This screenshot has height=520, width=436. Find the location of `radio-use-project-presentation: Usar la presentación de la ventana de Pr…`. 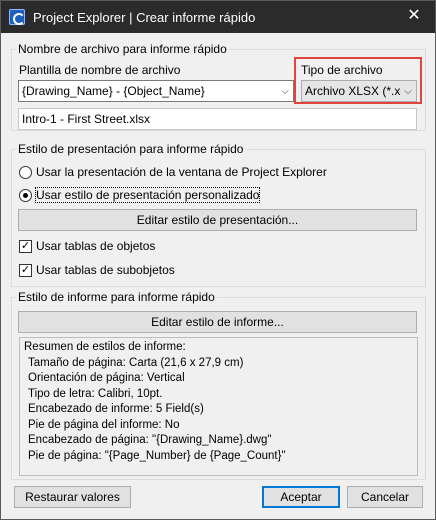

radio-use-project-presentation: Usar la presentación de la ventana de Pr… is located at coordinates (173, 172).